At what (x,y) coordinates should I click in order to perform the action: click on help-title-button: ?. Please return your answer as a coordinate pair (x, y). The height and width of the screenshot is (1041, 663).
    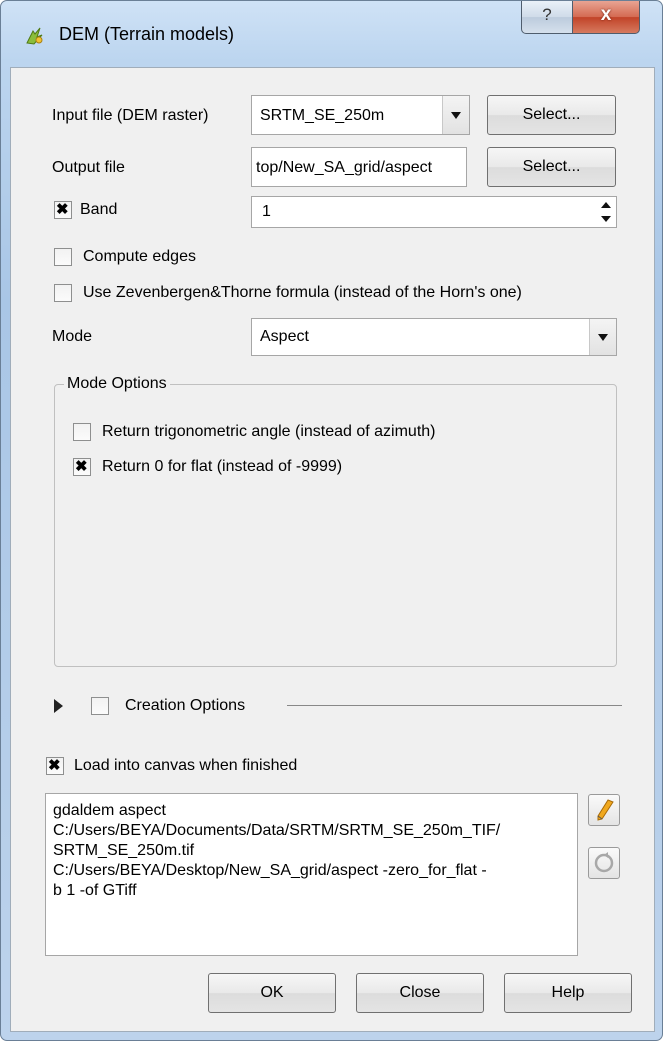
    Looking at the image, I should click on (547, 17).